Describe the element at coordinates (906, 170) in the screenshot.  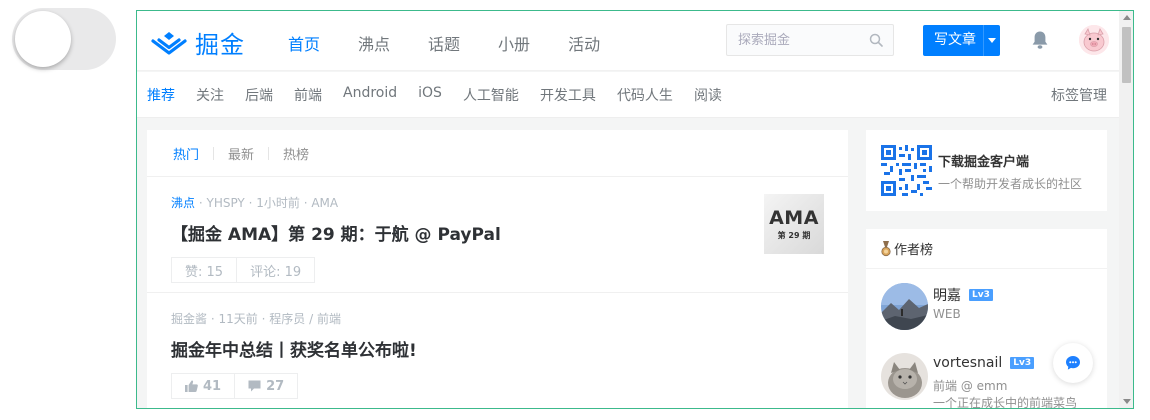
I see `qr-code-icon` at that location.